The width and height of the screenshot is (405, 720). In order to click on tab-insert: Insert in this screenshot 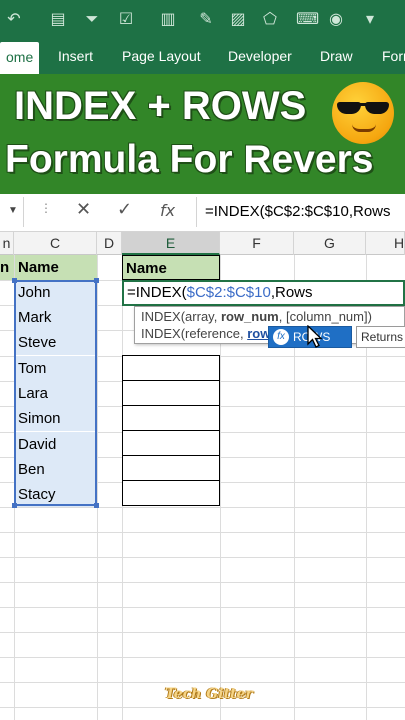, I will do `click(75, 56)`.